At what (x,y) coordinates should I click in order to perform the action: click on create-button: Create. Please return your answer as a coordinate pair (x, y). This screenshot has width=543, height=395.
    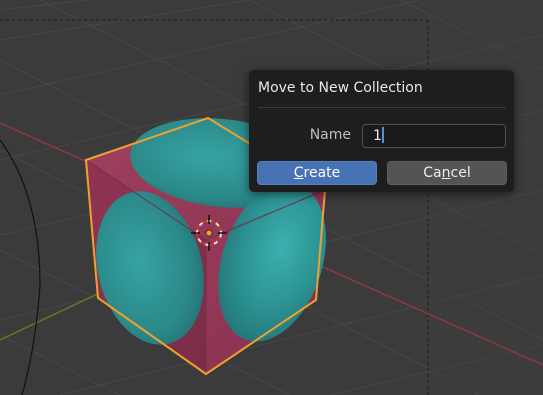
    Looking at the image, I should click on (317, 173).